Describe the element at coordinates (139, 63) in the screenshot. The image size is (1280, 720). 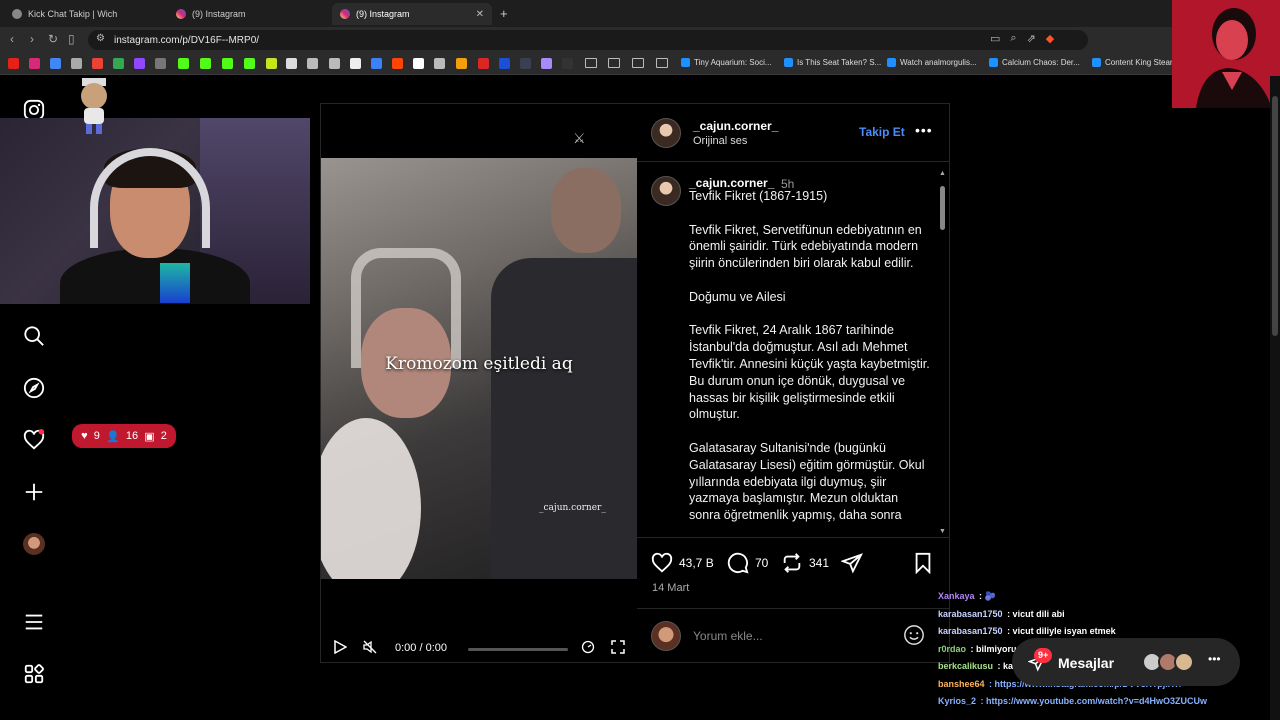
I see `twitch-icon` at that location.